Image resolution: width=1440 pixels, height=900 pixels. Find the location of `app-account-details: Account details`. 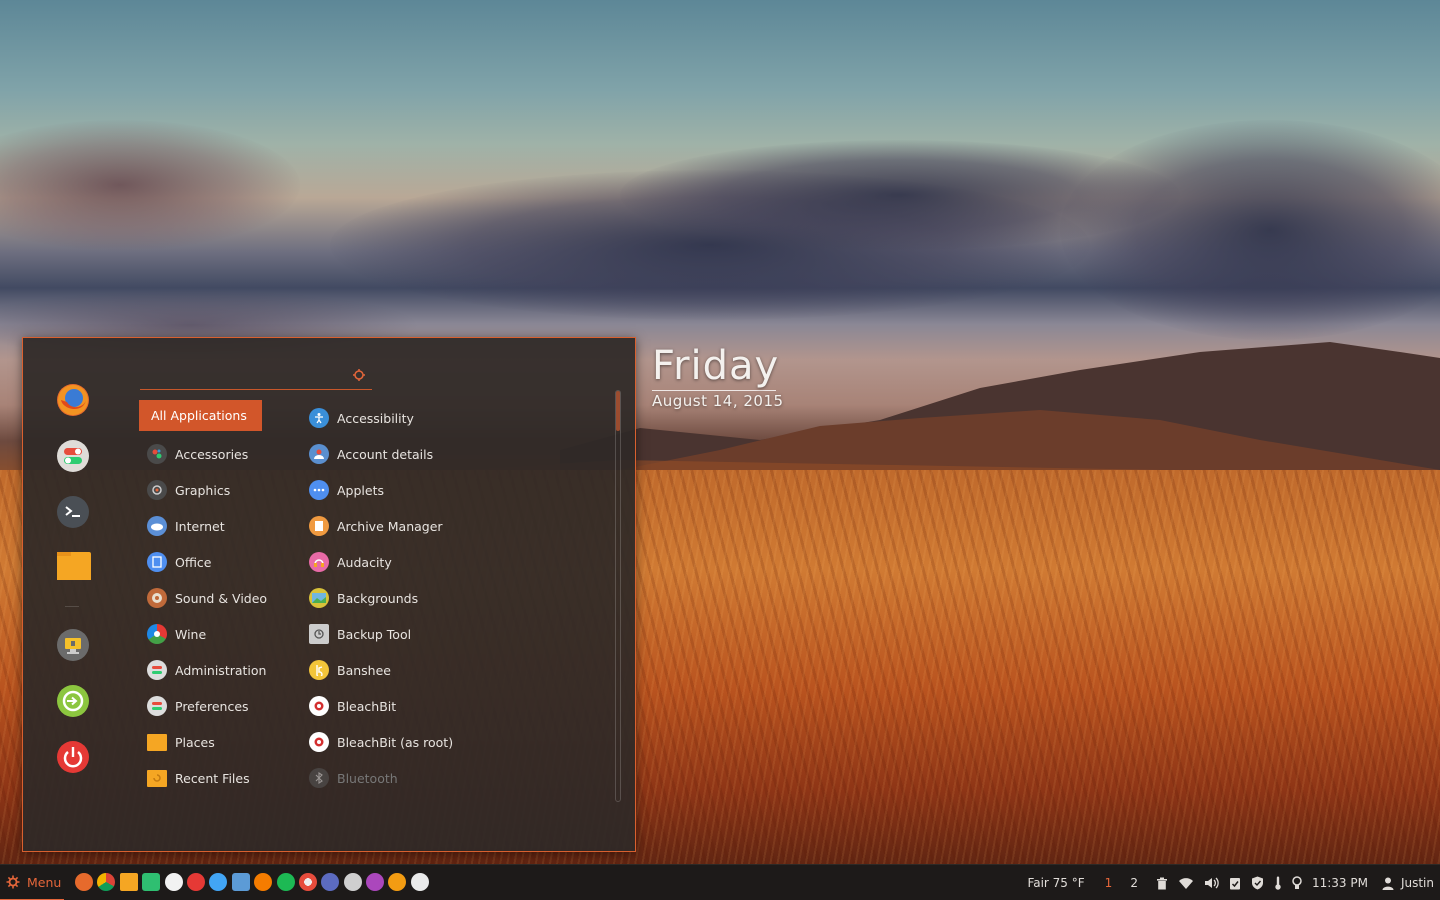

app-account-details: Account details is located at coordinates (457, 454).